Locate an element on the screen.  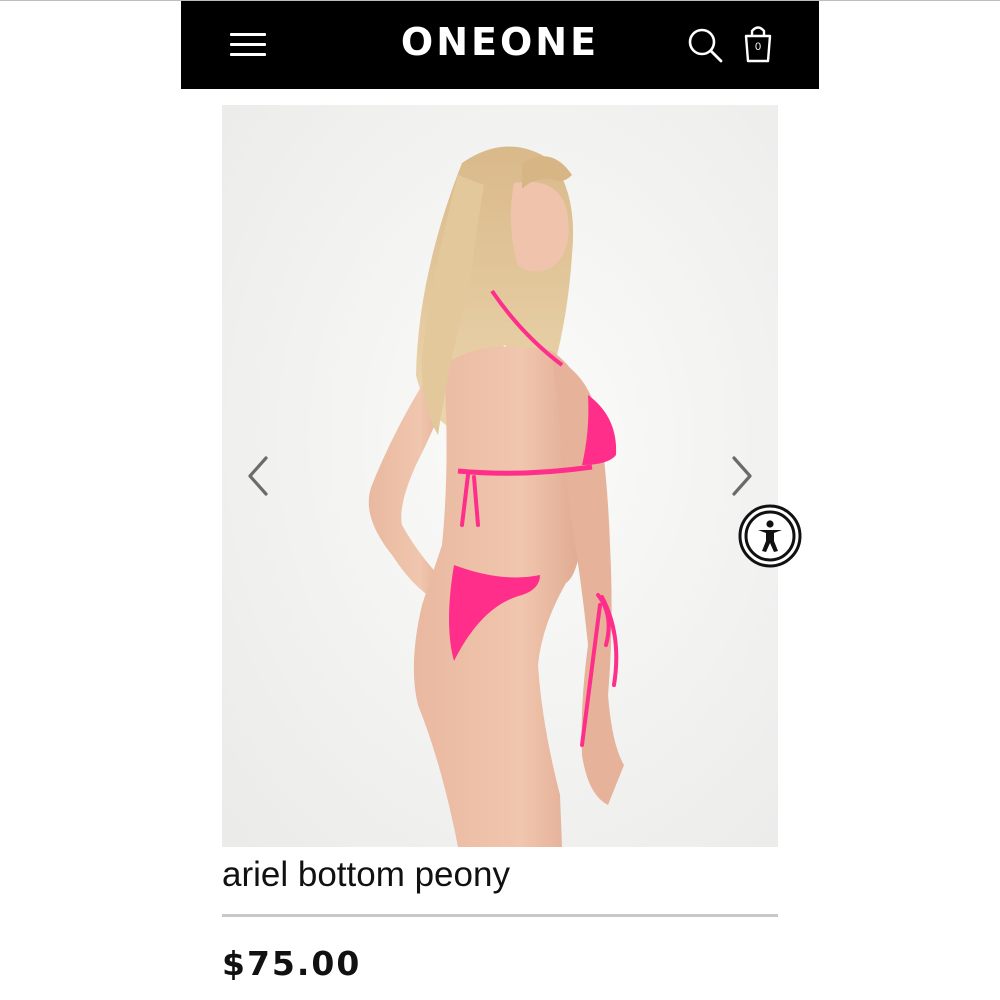
search-icon is located at coordinates (705, 45).